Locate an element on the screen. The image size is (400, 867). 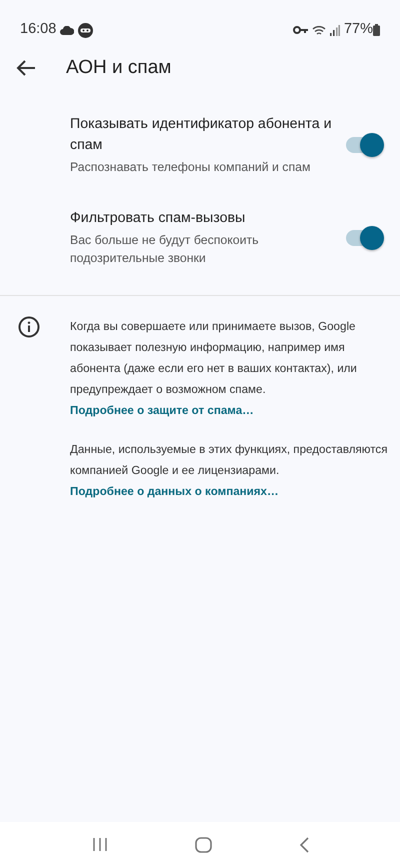
key-icon is located at coordinates (300, 30).